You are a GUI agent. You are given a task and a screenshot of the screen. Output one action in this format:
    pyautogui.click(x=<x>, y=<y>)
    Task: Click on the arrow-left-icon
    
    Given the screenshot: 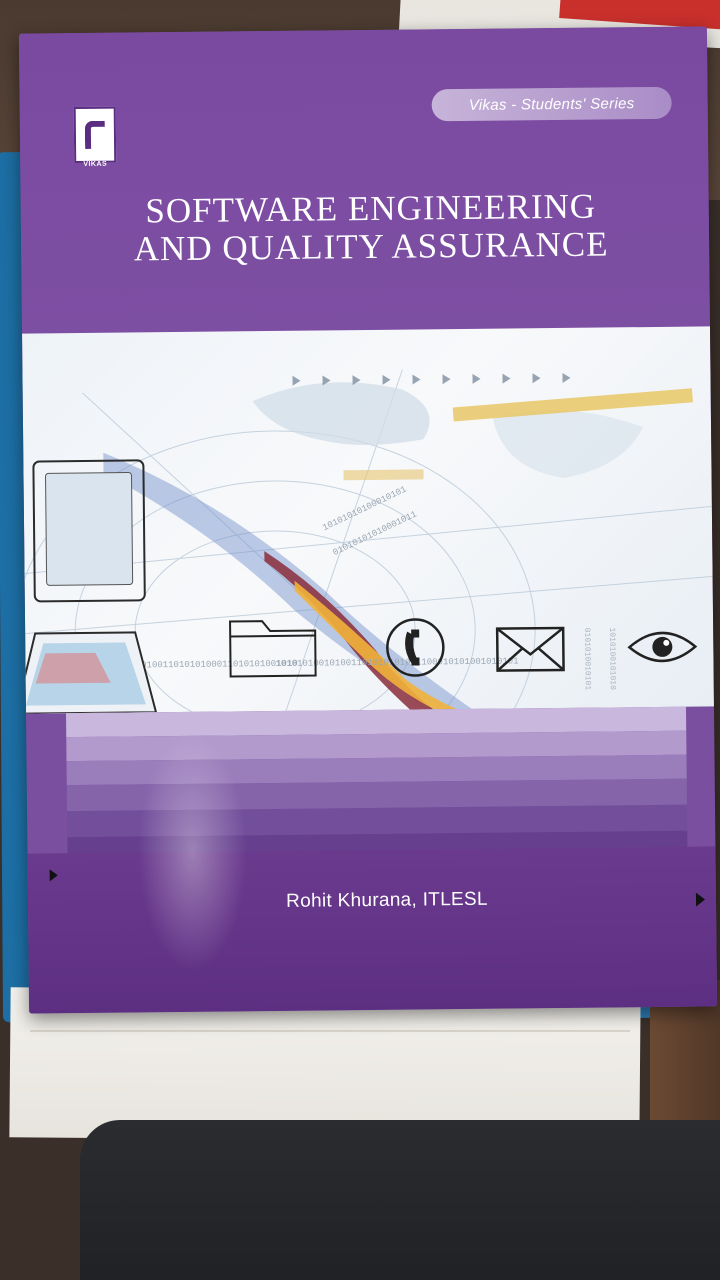 What is the action you would take?
    pyautogui.click(x=53, y=875)
    